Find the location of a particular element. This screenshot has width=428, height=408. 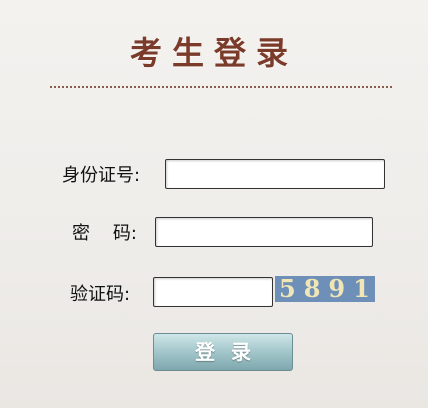

captcha-text: 5891 is located at coordinates (327, 289).